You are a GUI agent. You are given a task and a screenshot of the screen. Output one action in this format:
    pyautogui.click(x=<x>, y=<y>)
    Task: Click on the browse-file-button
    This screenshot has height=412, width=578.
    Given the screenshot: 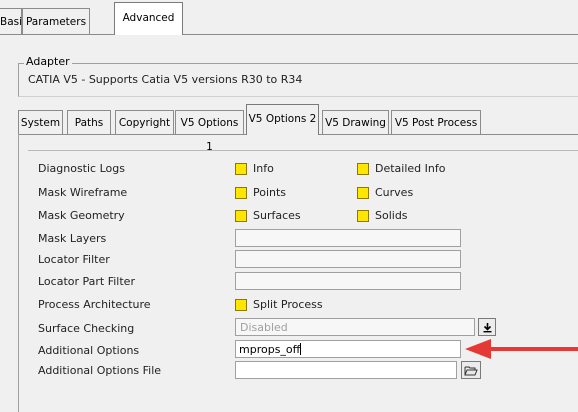 What is the action you would take?
    pyautogui.click(x=471, y=370)
    